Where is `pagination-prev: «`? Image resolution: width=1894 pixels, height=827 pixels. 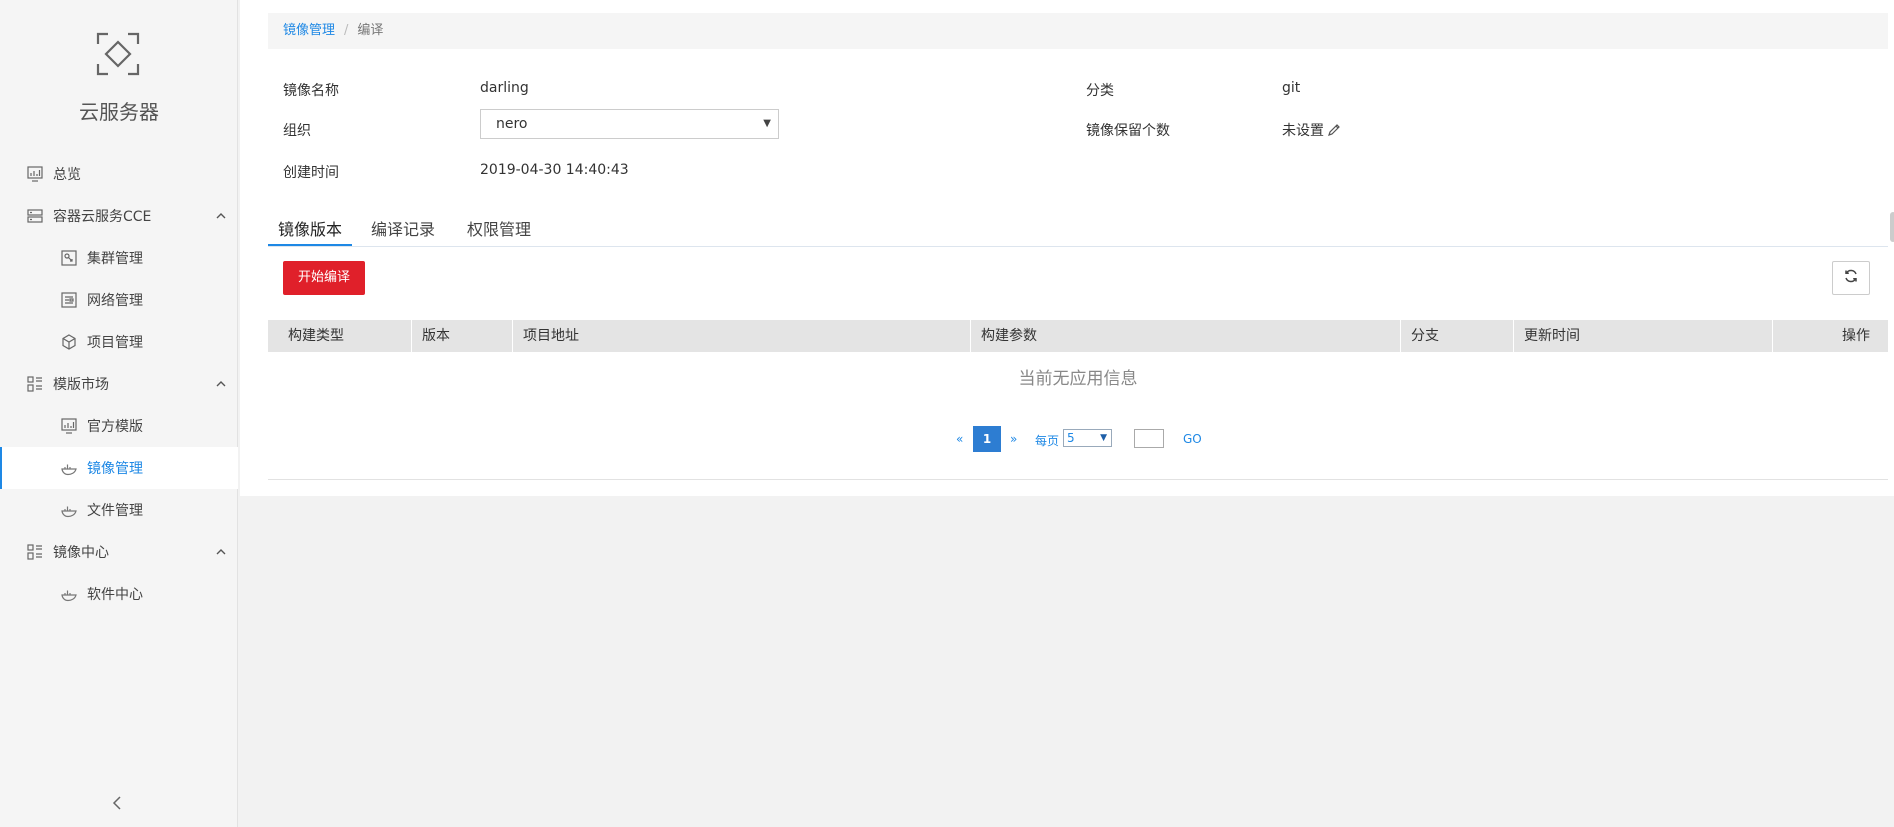 pagination-prev: « is located at coordinates (959, 439).